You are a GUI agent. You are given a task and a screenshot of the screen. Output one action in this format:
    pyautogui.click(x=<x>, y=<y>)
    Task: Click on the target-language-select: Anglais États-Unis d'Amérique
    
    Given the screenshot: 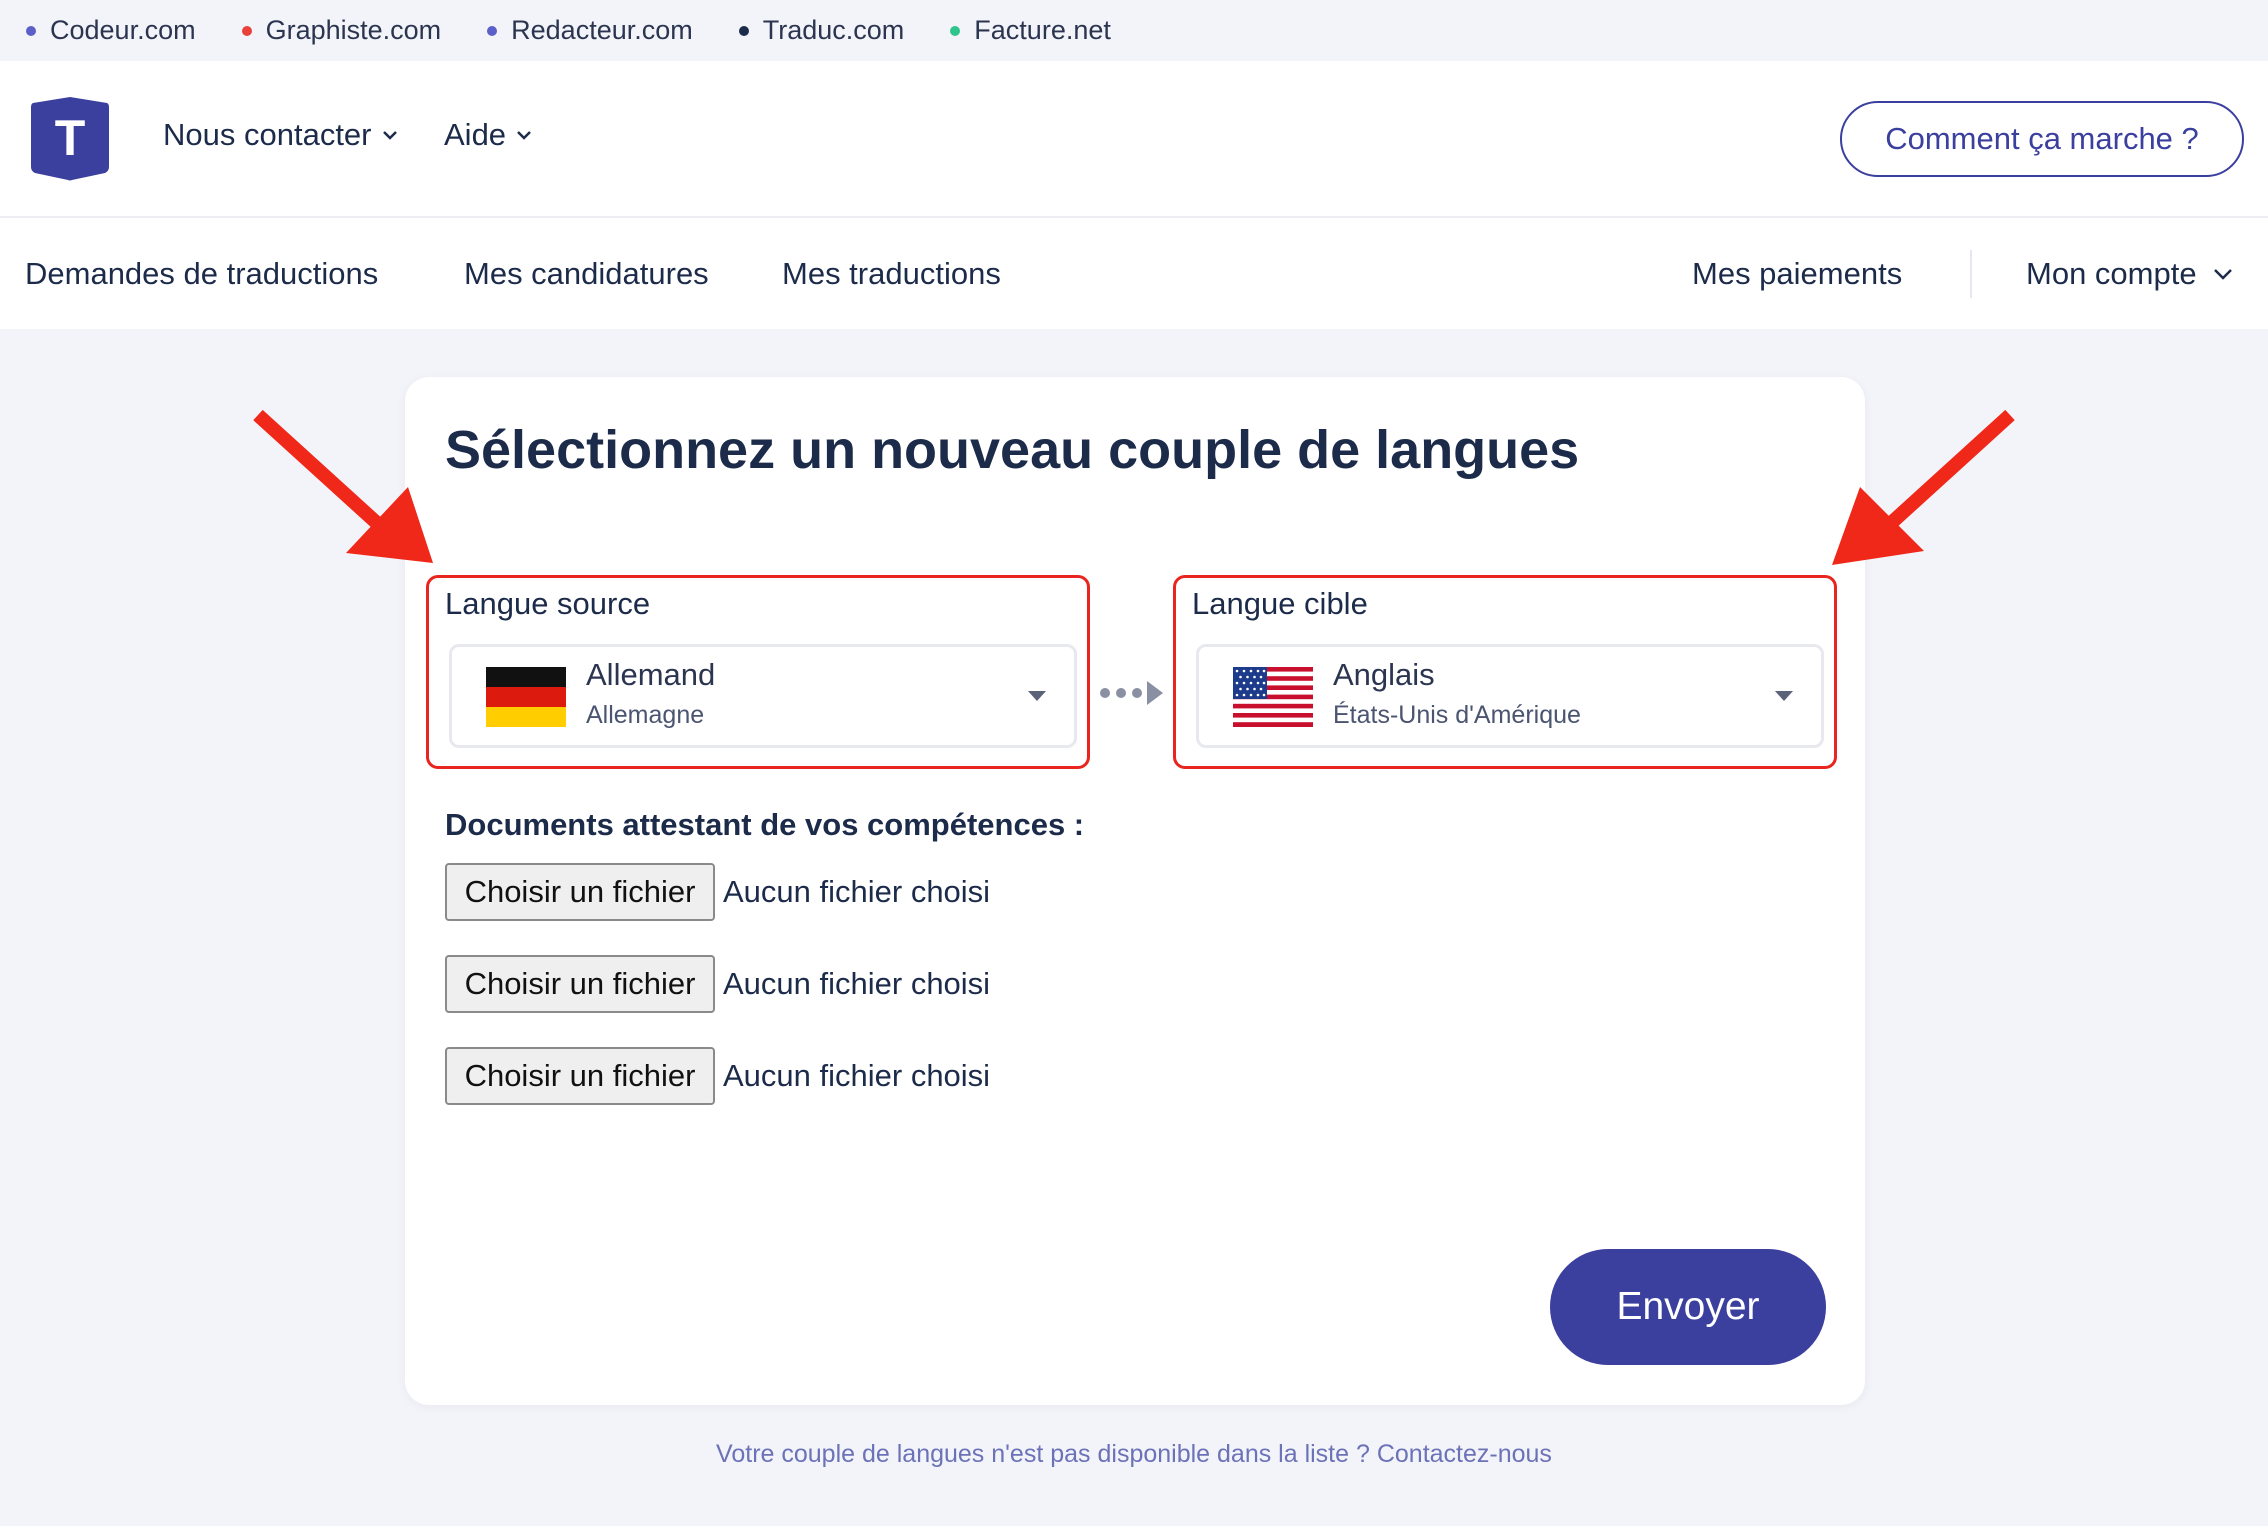 What is the action you would take?
    pyautogui.click(x=1510, y=696)
    